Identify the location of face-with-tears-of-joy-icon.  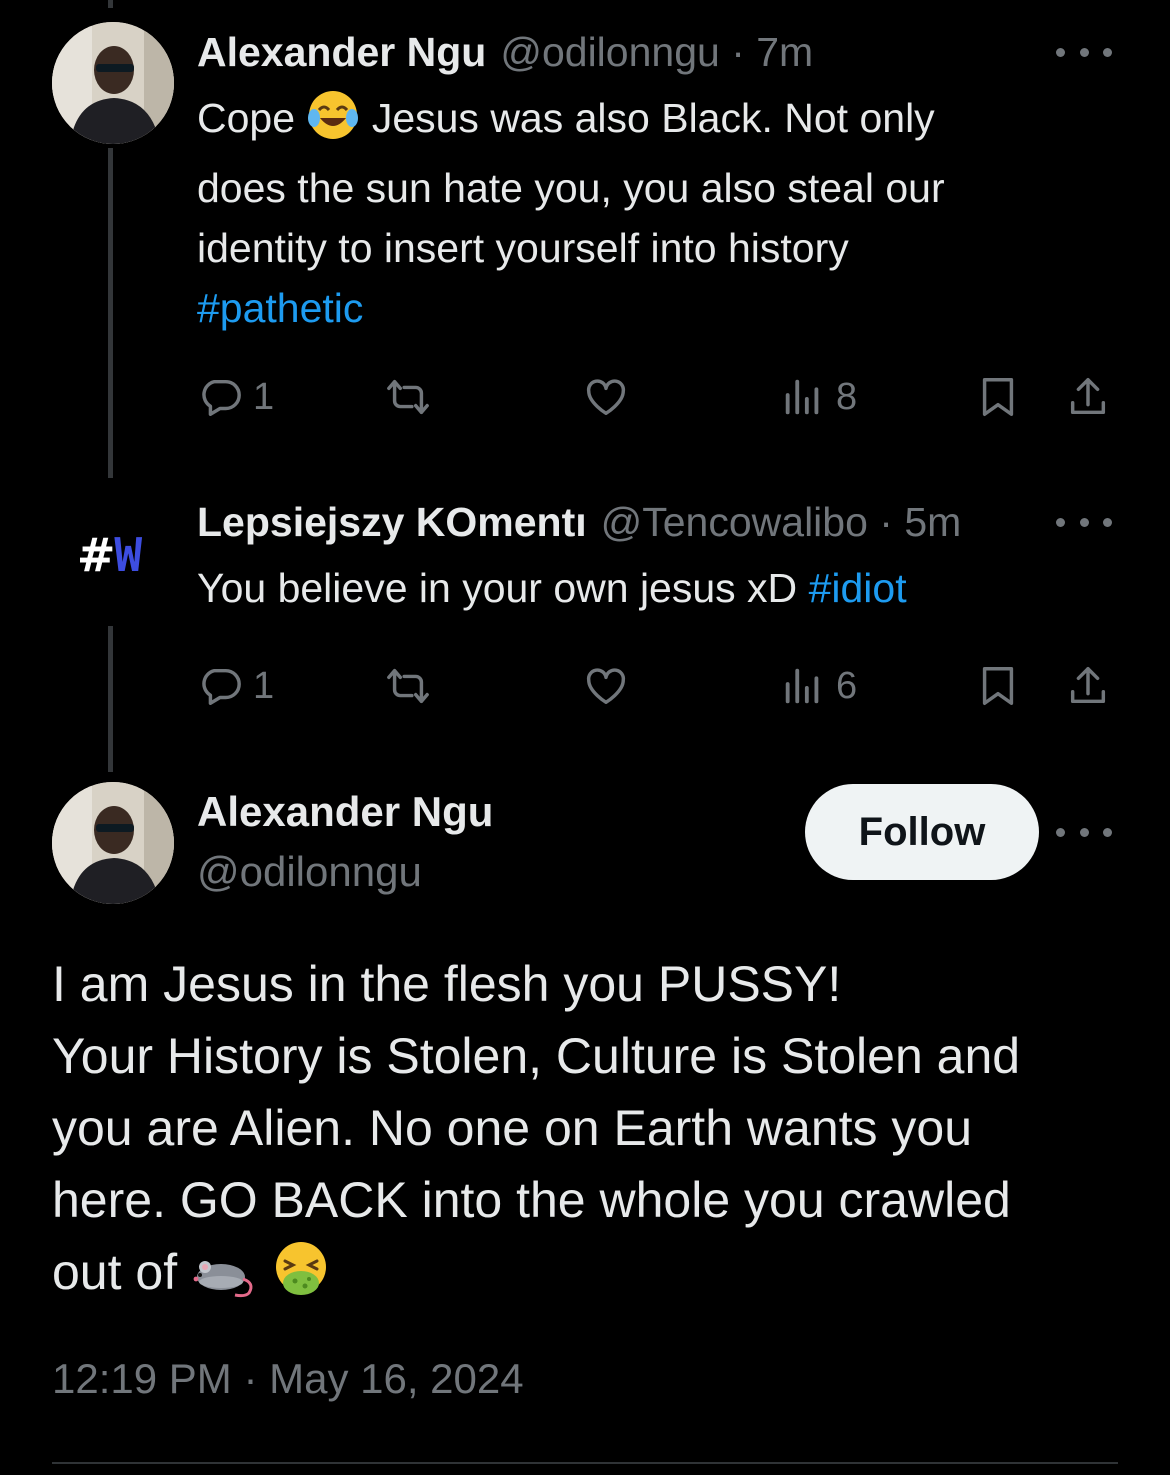
(333, 123).